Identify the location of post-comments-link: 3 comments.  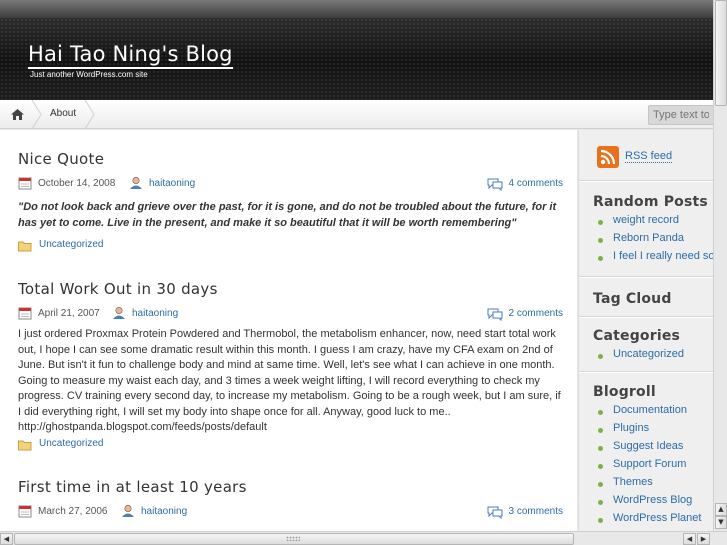
(534, 511).